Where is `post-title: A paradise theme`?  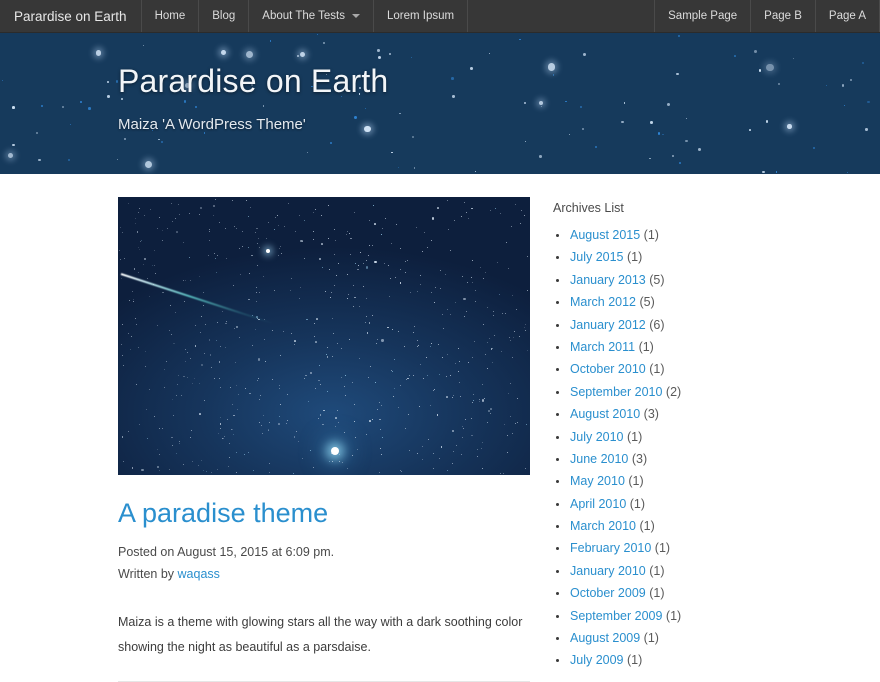 post-title: A paradise theme is located at coordinates (324, 513).